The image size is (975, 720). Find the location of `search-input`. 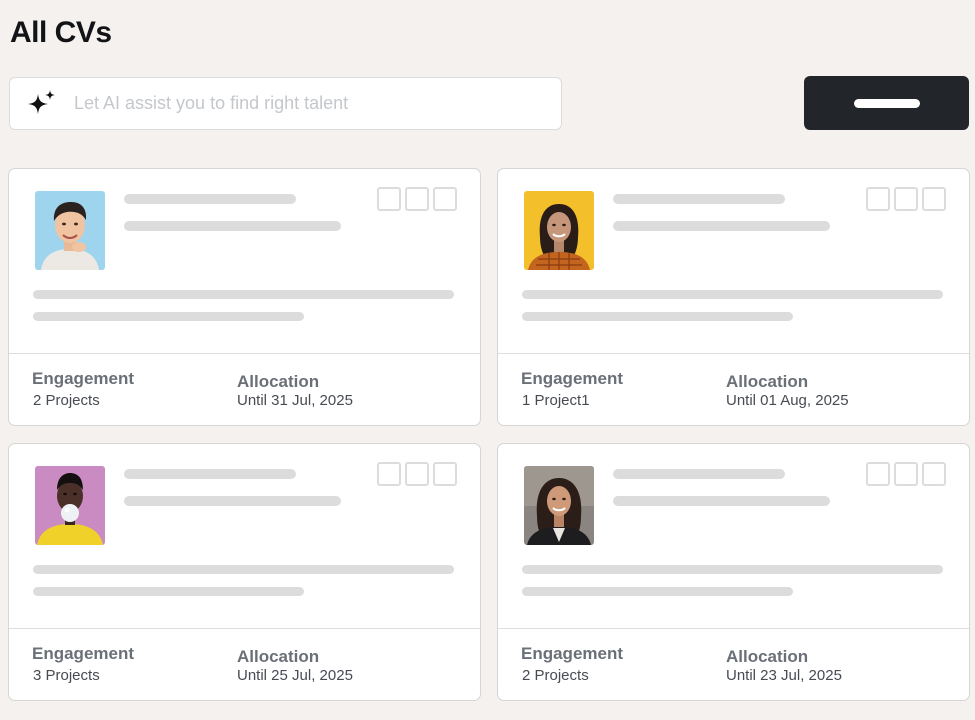

search-input is located at coordinates (304, 103).